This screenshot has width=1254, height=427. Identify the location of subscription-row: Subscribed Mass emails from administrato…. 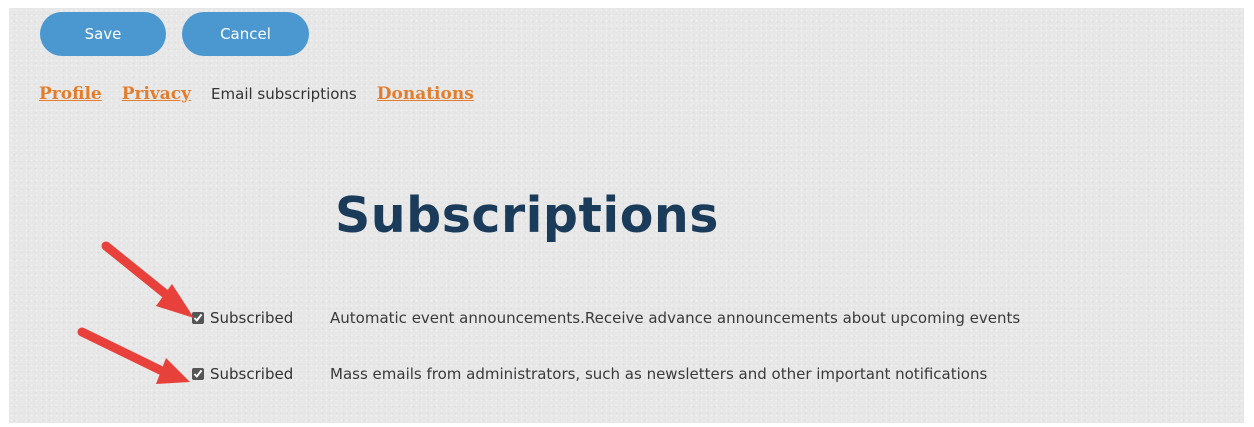
(589, 374).